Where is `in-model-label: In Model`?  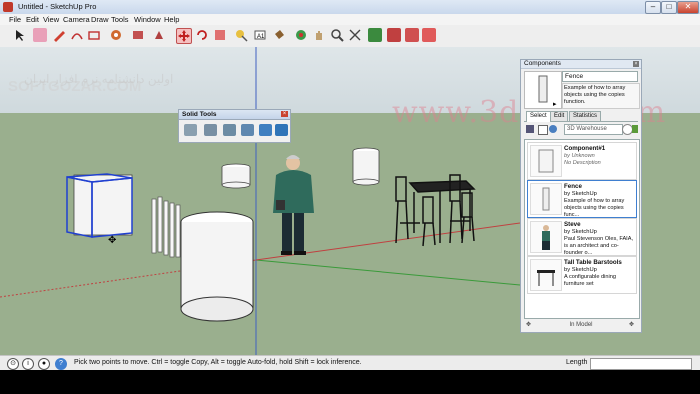 in-model-label: In Model is located at coordinates (581, 325).